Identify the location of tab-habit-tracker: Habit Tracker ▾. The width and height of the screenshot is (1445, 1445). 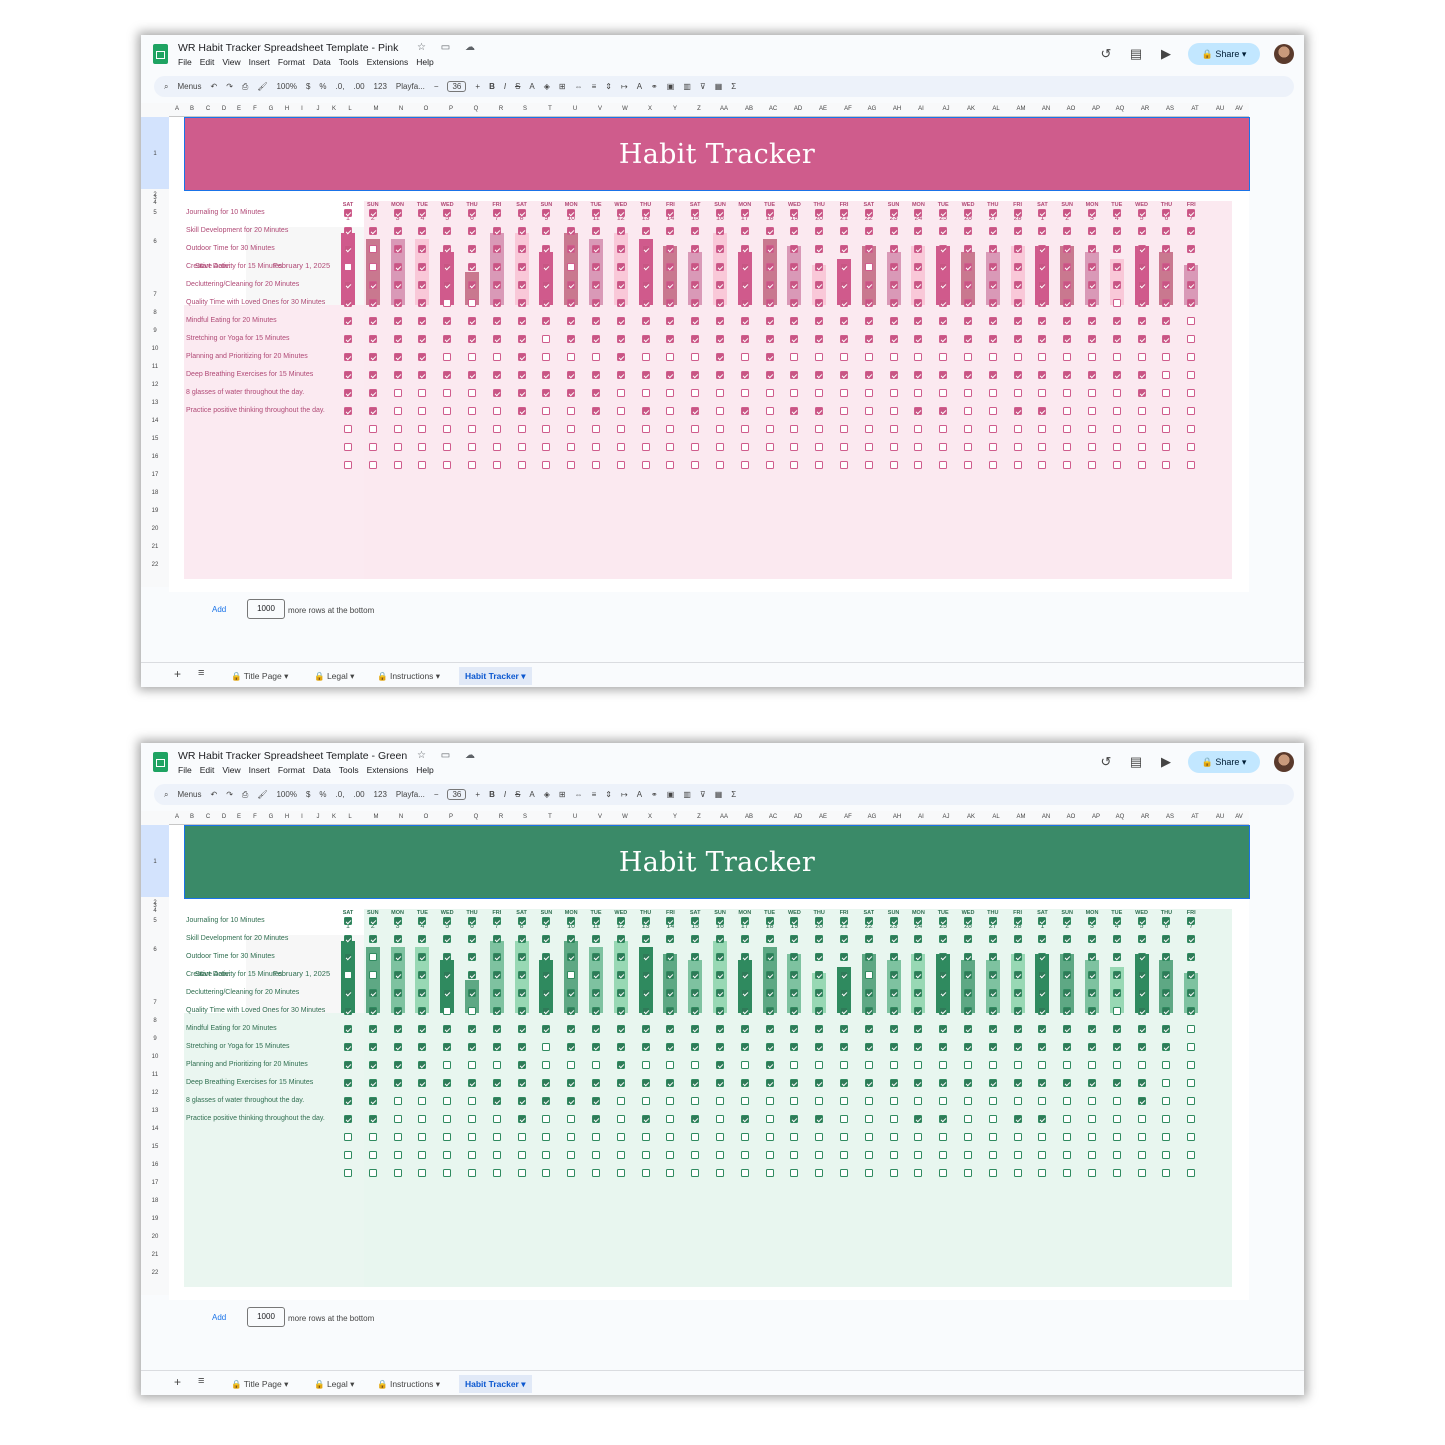
(495, 1384).